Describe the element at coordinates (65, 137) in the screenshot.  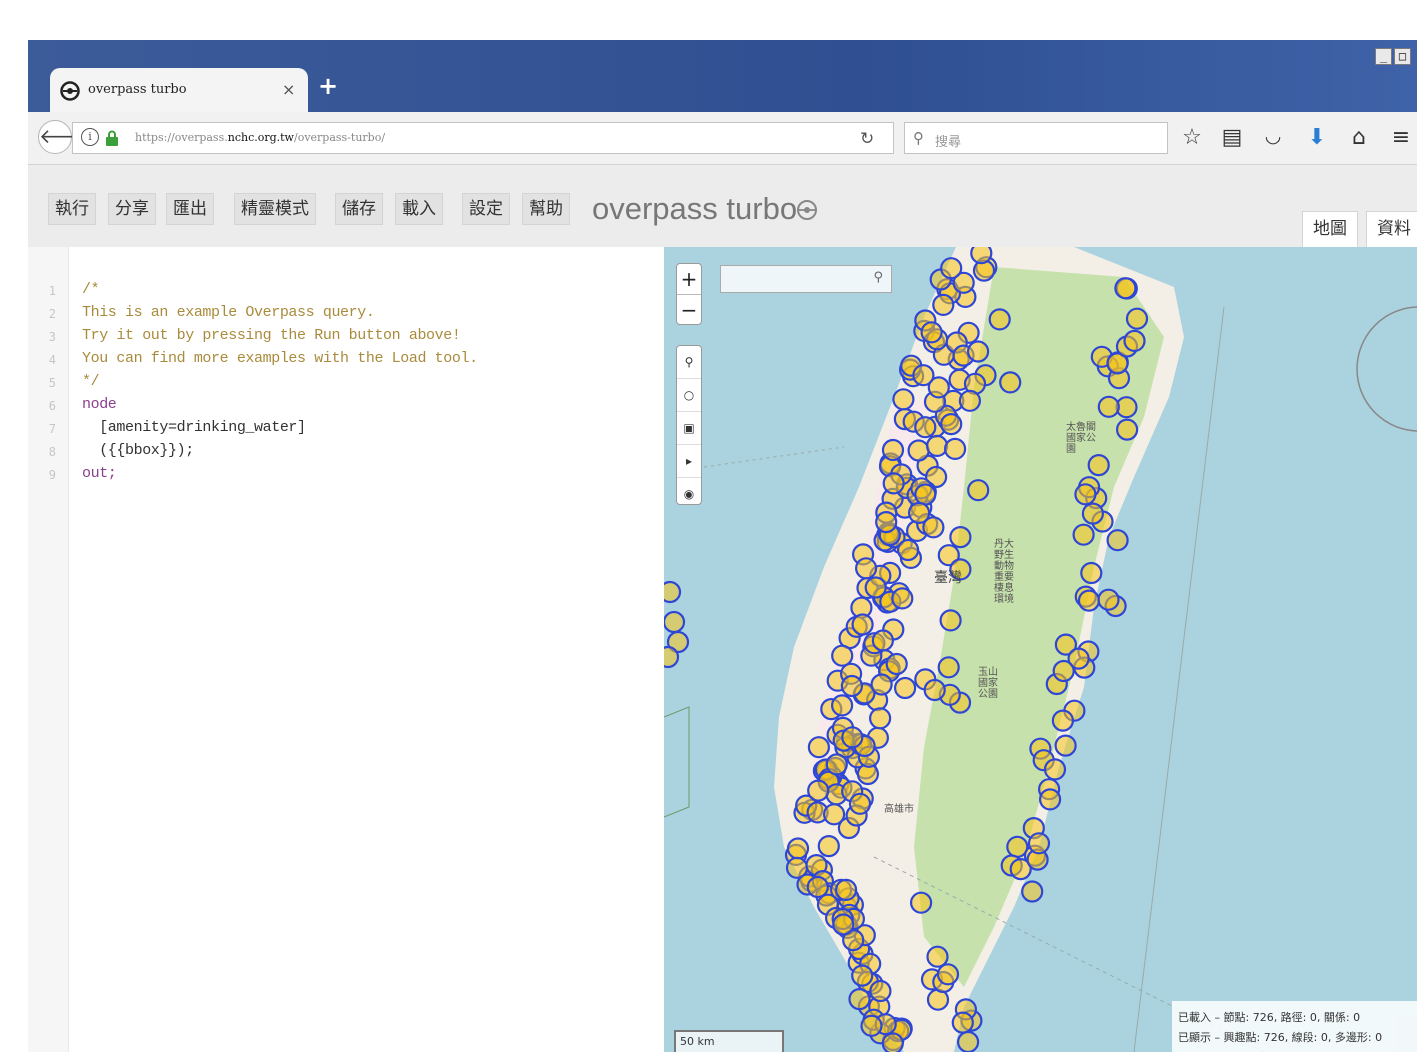
I see `back-button: 🡐` at that location.